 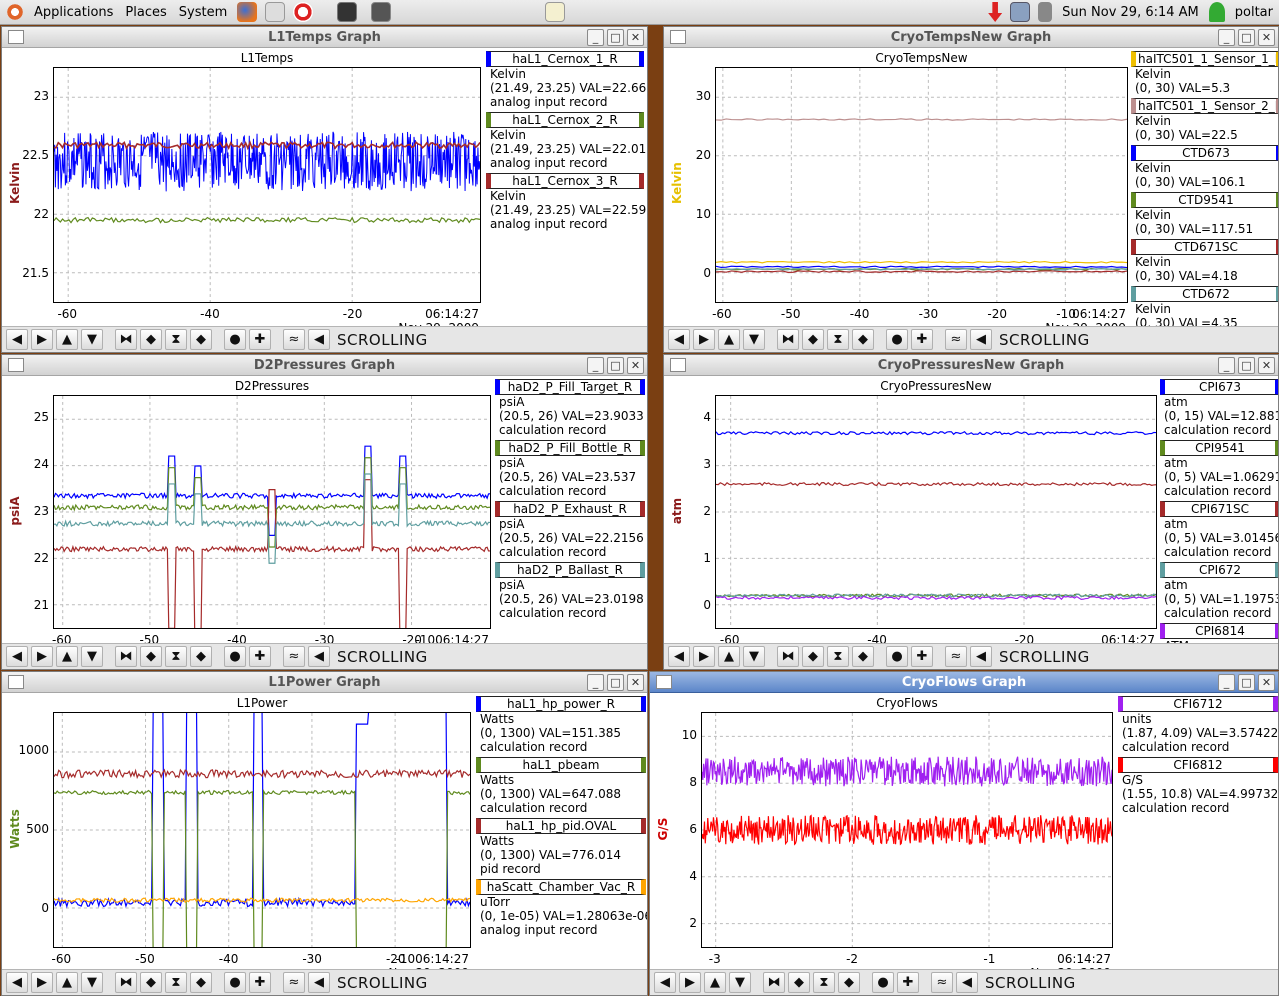 I want to click on system-menu: System, so click(x=203, y=12).